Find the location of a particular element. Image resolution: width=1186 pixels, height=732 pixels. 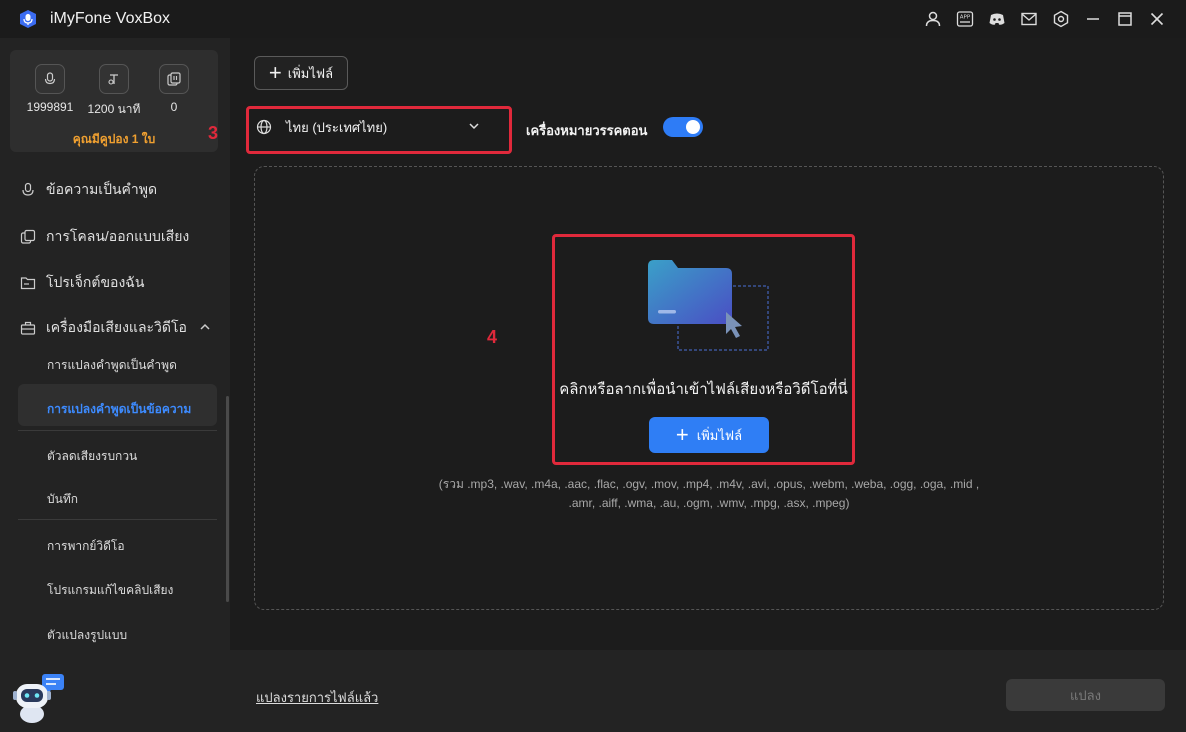

app-icon: APP is located at coordinates (965, 19).